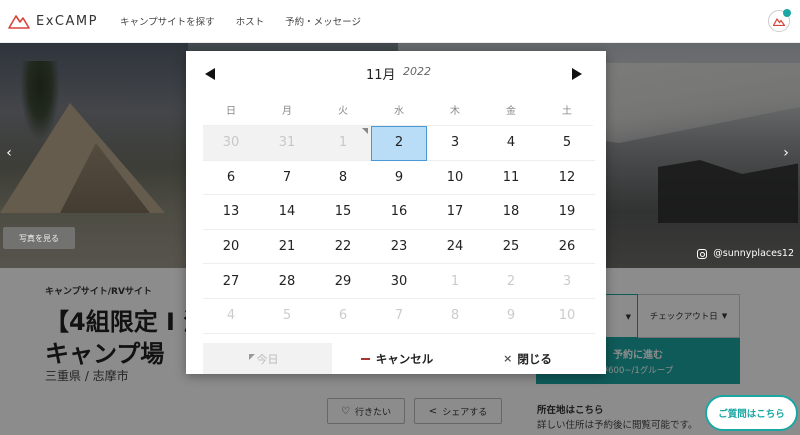 The image size is (800, 435). Describe the element at coordinates (567, 143) in the screenshot. I see `day-cell: 5` at that location.